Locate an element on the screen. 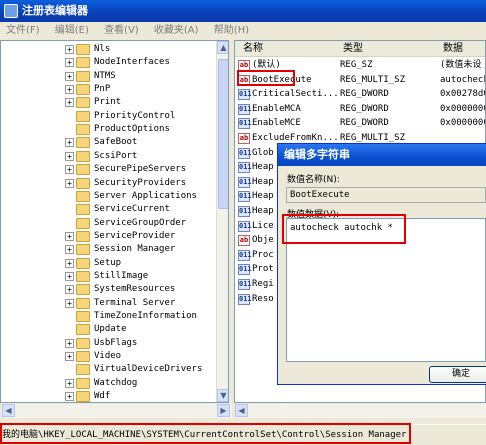 This screenshot has height=445, width=486. tree-item: + Wdf is located at coordinates (108, 396).